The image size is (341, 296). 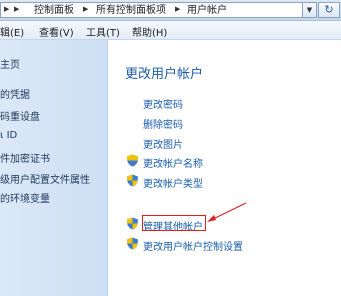 What do you see at coordinates (8, 135) in the screenshot?
I see `sidebar-item-id: ι ID` at bounding box center [8, 135].